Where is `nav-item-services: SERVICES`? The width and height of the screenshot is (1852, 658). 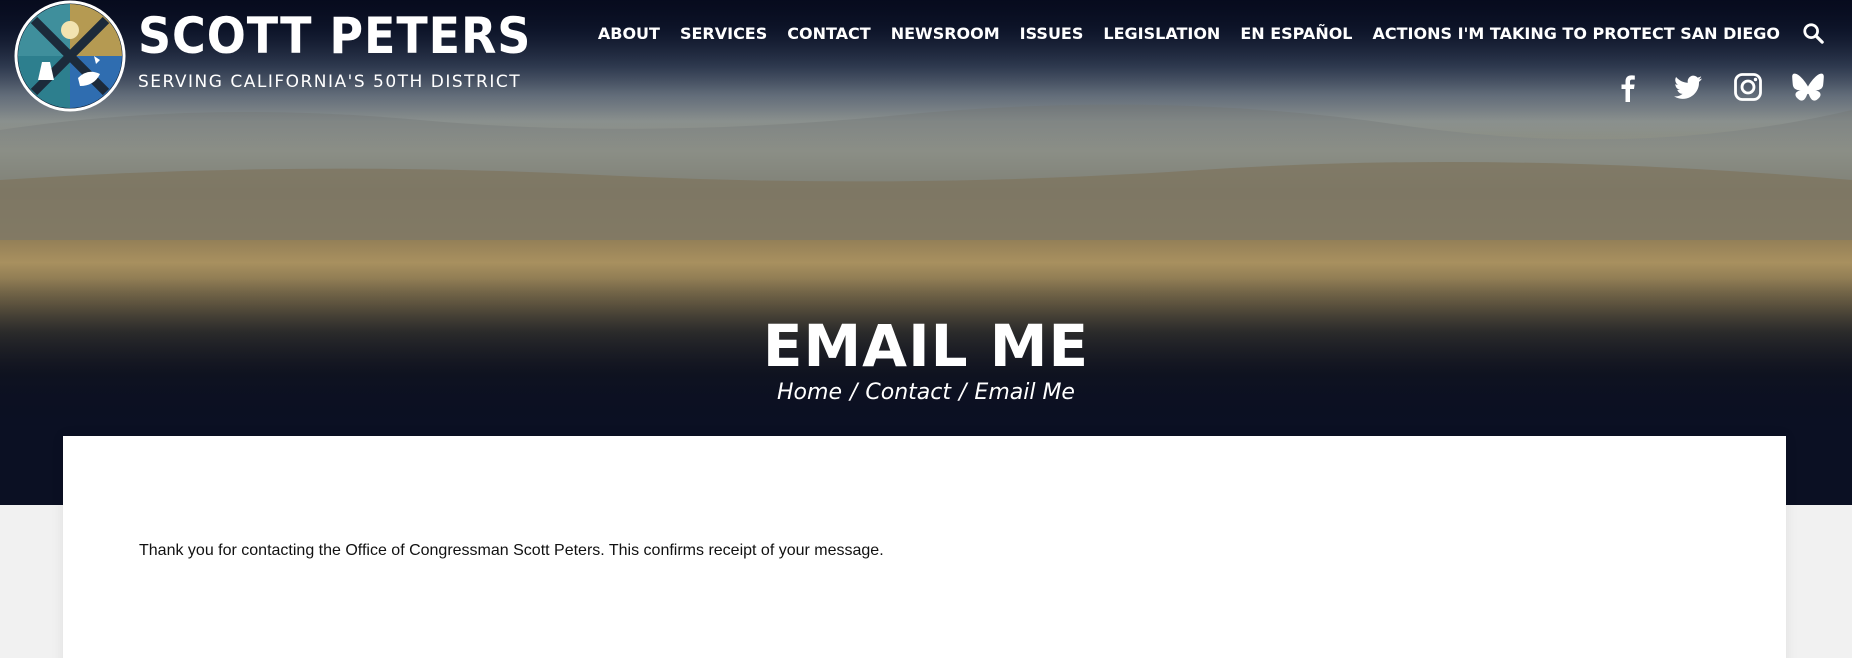 nav-item-services: SERVICES is located at coordinates (723, 33).